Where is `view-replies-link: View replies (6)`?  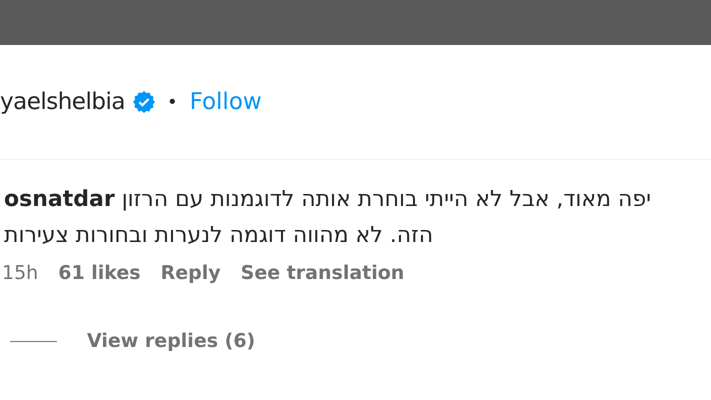
view-replies-link: View replies (6) is located at coordinates (171, 341).